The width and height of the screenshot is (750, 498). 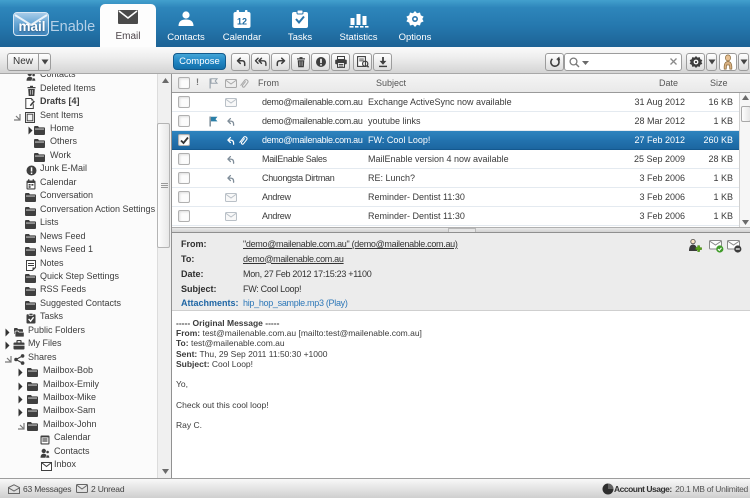 I want to click on svg-text: 12, so click(x=242, y=22).